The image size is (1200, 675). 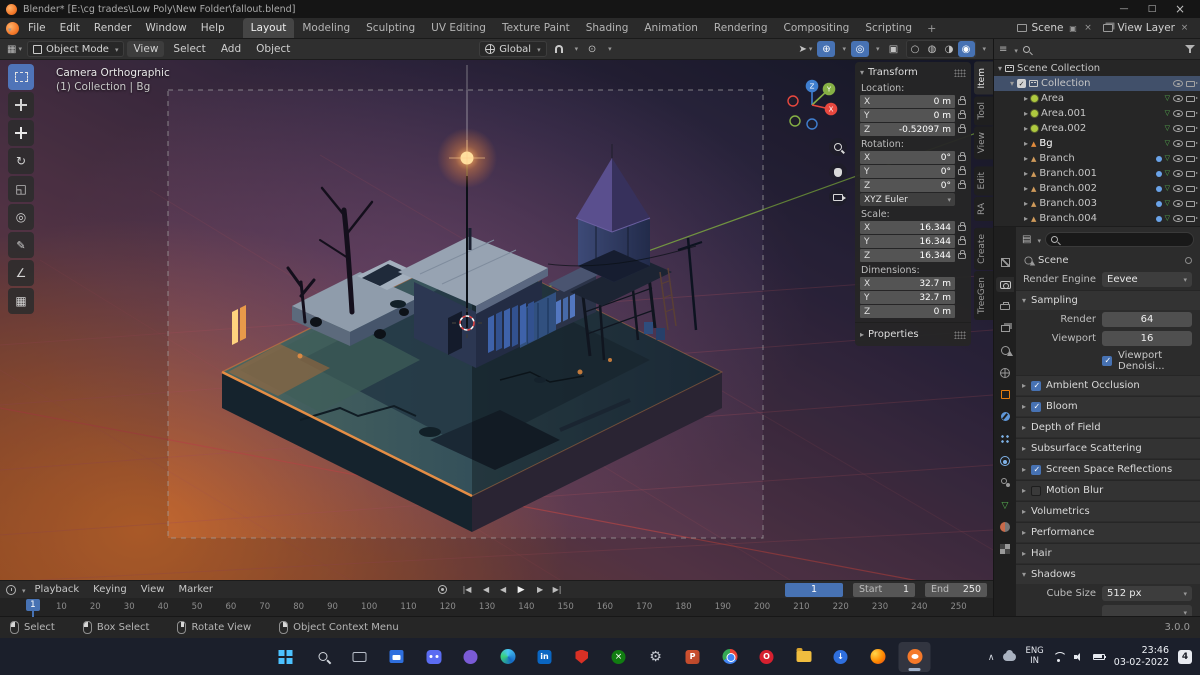 I want to click on new-scene-button, so click(x=1072, y=28).